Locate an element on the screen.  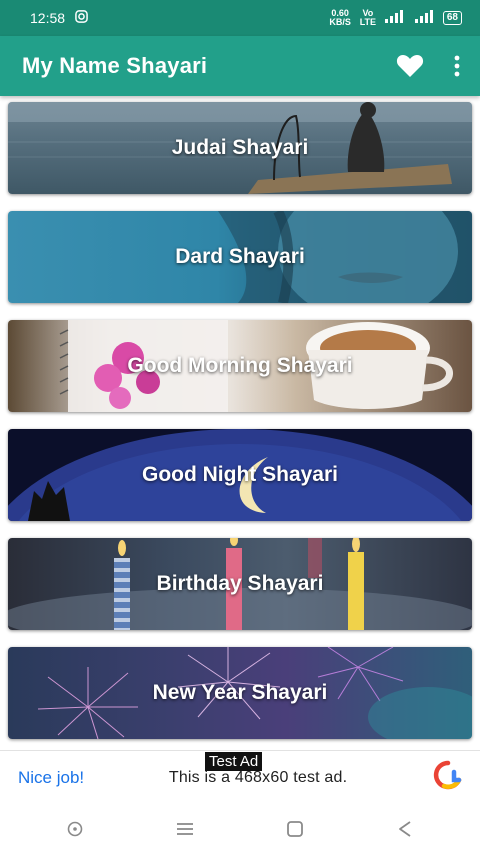
status-time: 12:58 is located at coordinates (48, 18).